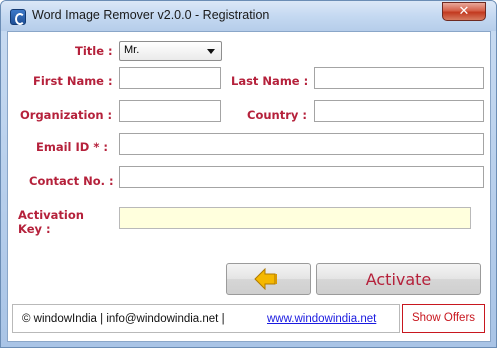 The height and width of the screenshot is (348, 497). Describe the element at coordinates (132, 50) in the screenshot. I see `title-select-value: Mr.` at that location.